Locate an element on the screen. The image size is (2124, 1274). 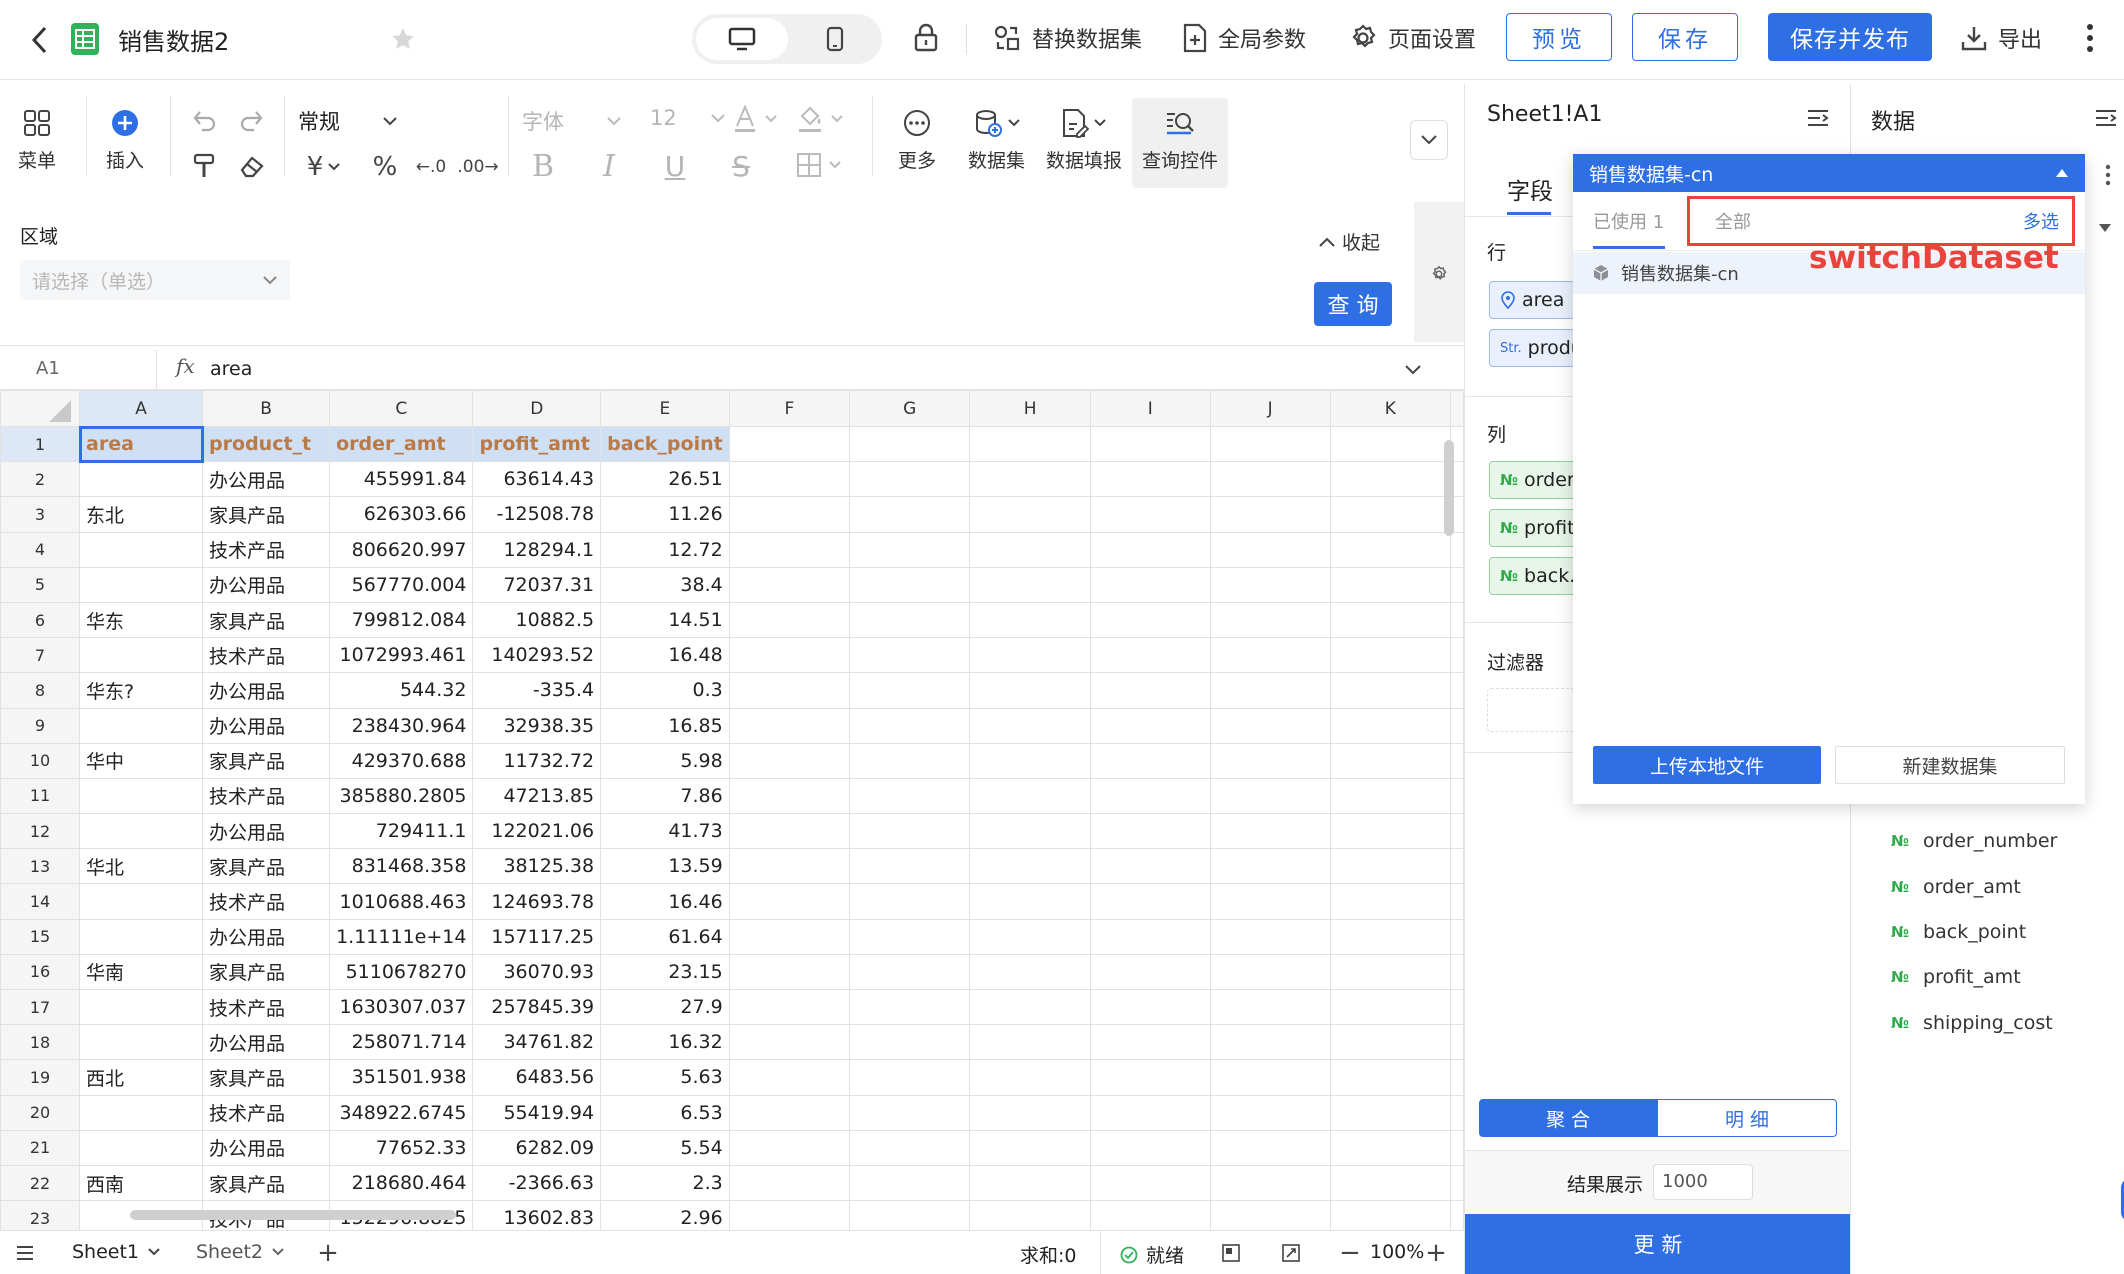
field-item: № order_number is located at coordinates (1974, 841).